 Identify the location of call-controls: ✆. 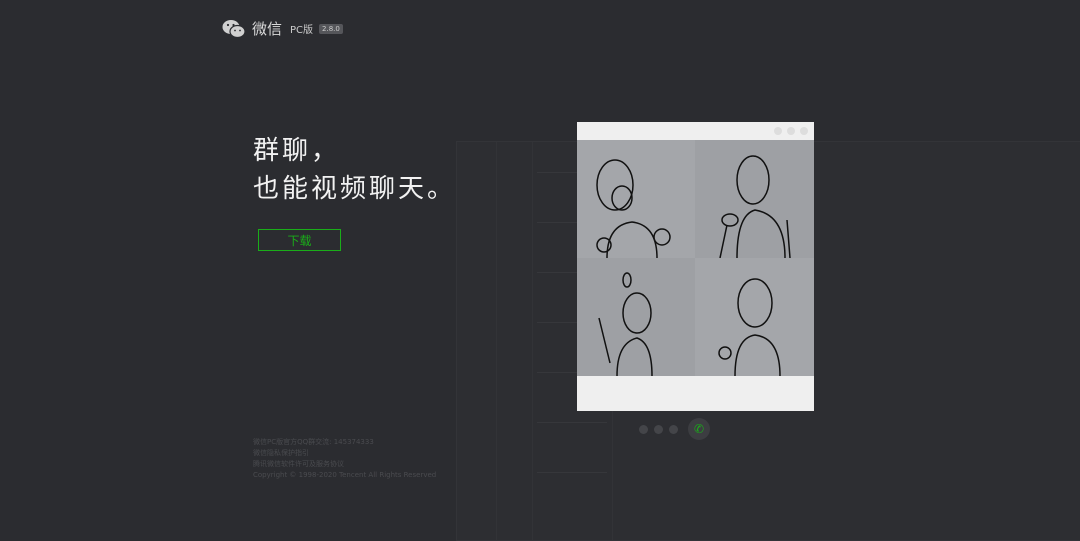
(674, 429).